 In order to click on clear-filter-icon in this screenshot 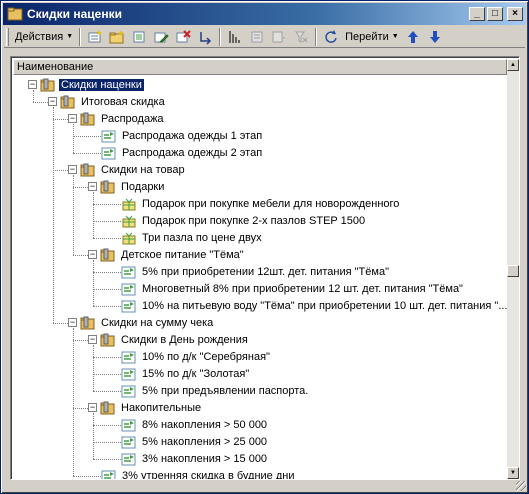, I will do `click(301, 37)`.